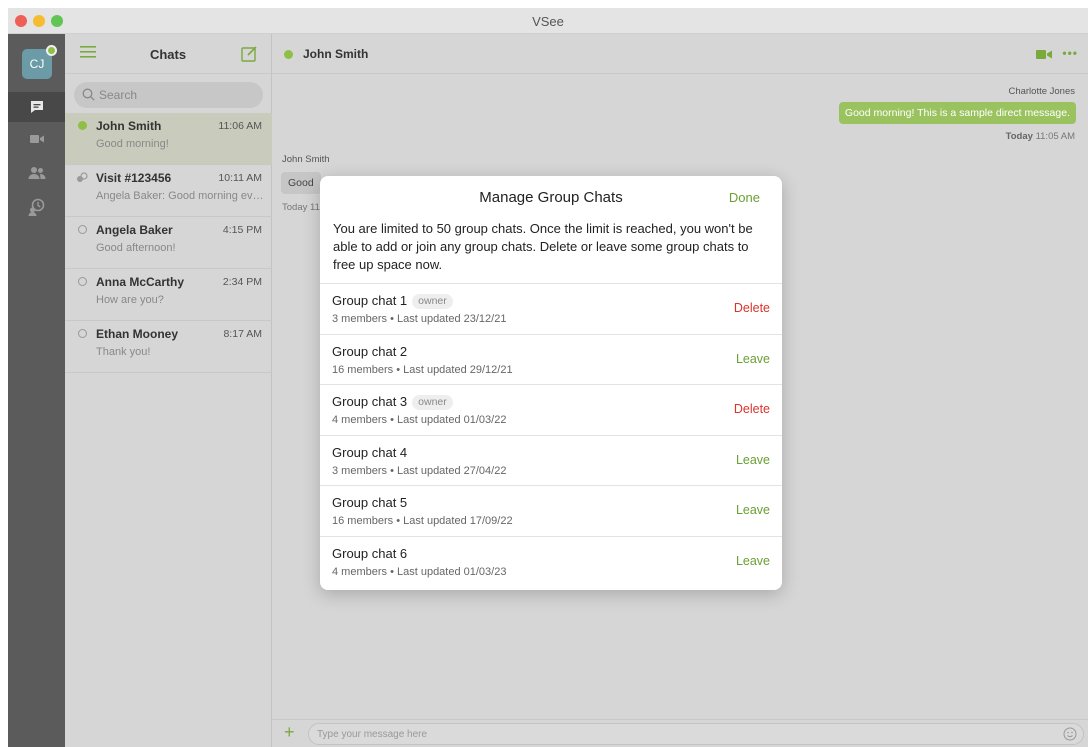 The image size is (1088, 747). I want to click on group-chat-name-line: Group chat 6, so click(369, 553).